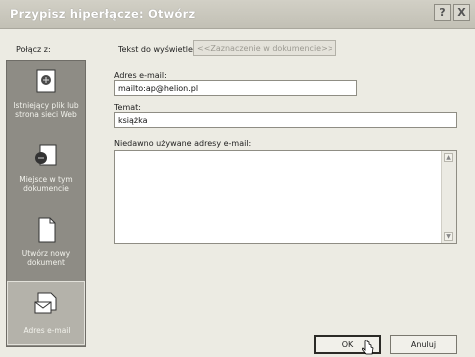 This screenshot has height=357, width=475. What do you see at coordinates (237, 14) in the screenshot?
I see `title-bar: Przypisz hiperłącze: Otwórz ? X` at bounding box center [237, 14].